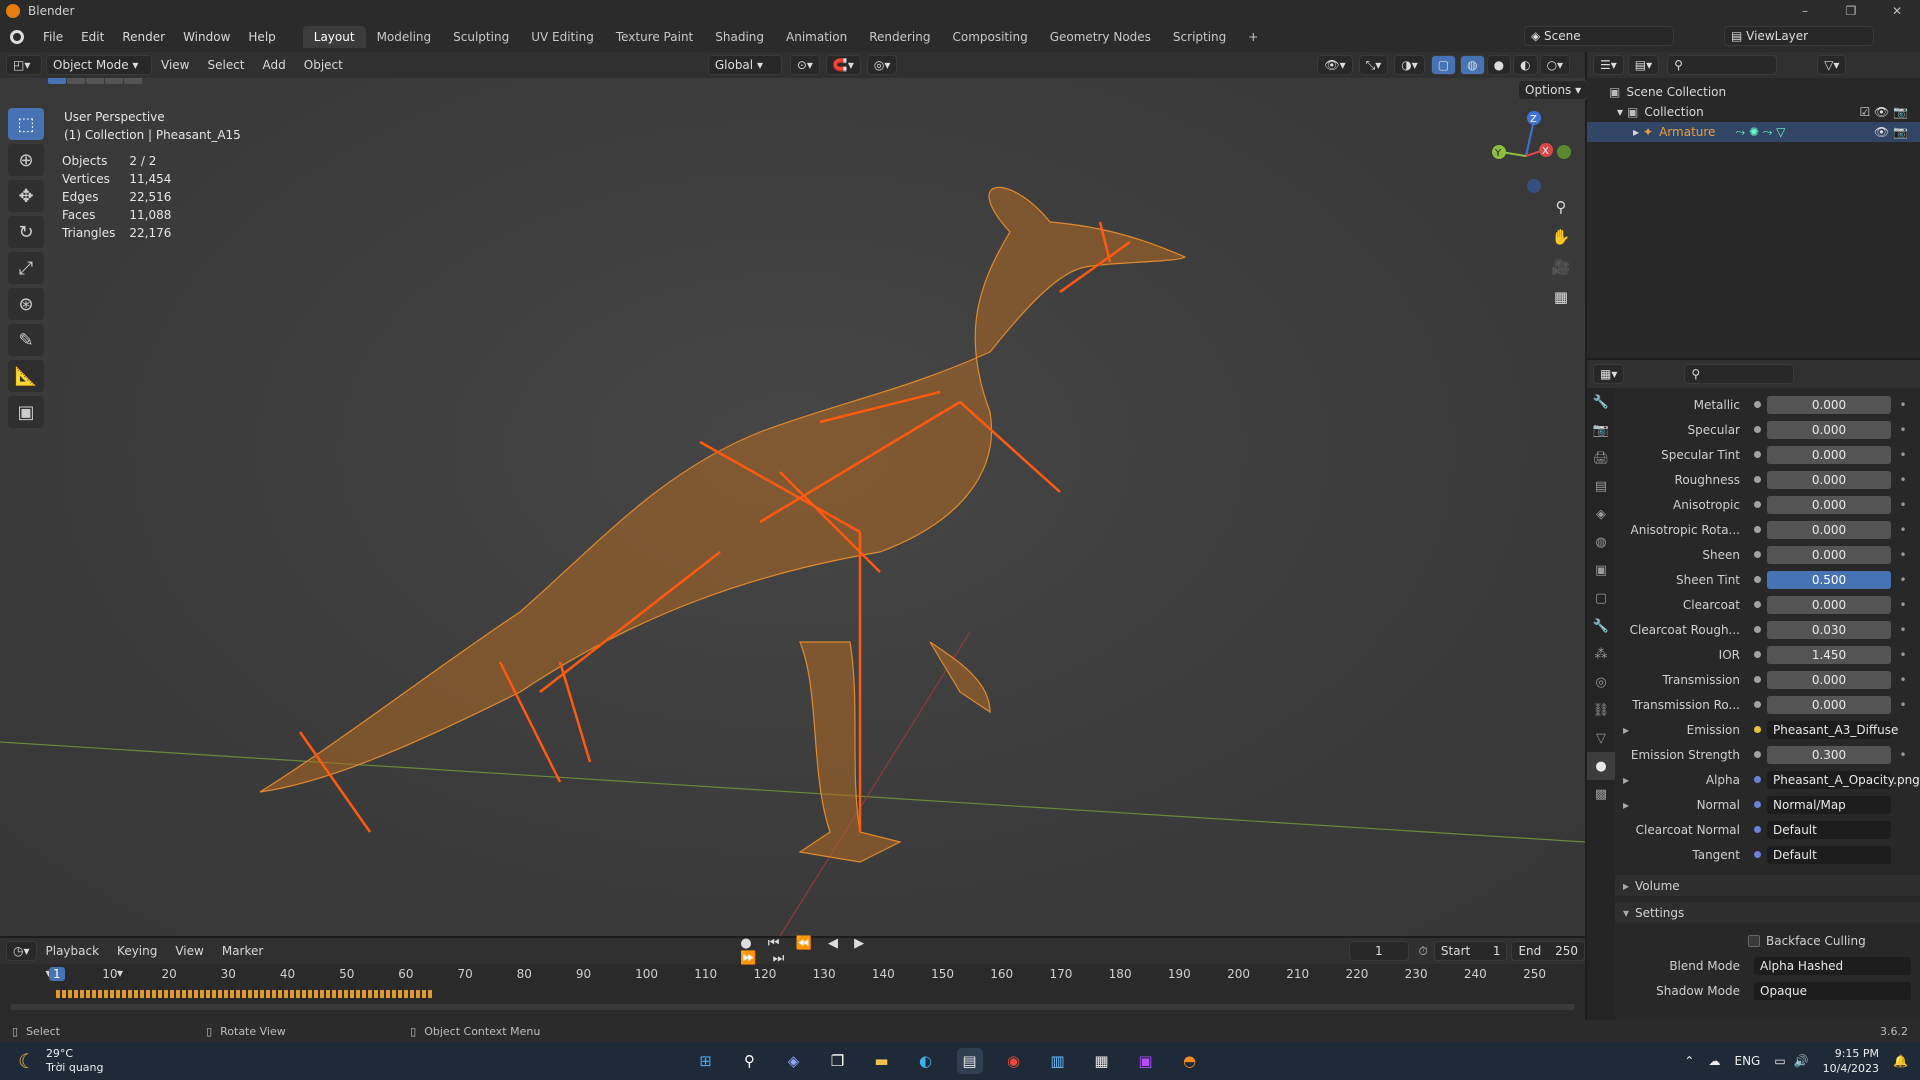  I want to click on tab-sculpting: Sculpting, so click(481, 37).